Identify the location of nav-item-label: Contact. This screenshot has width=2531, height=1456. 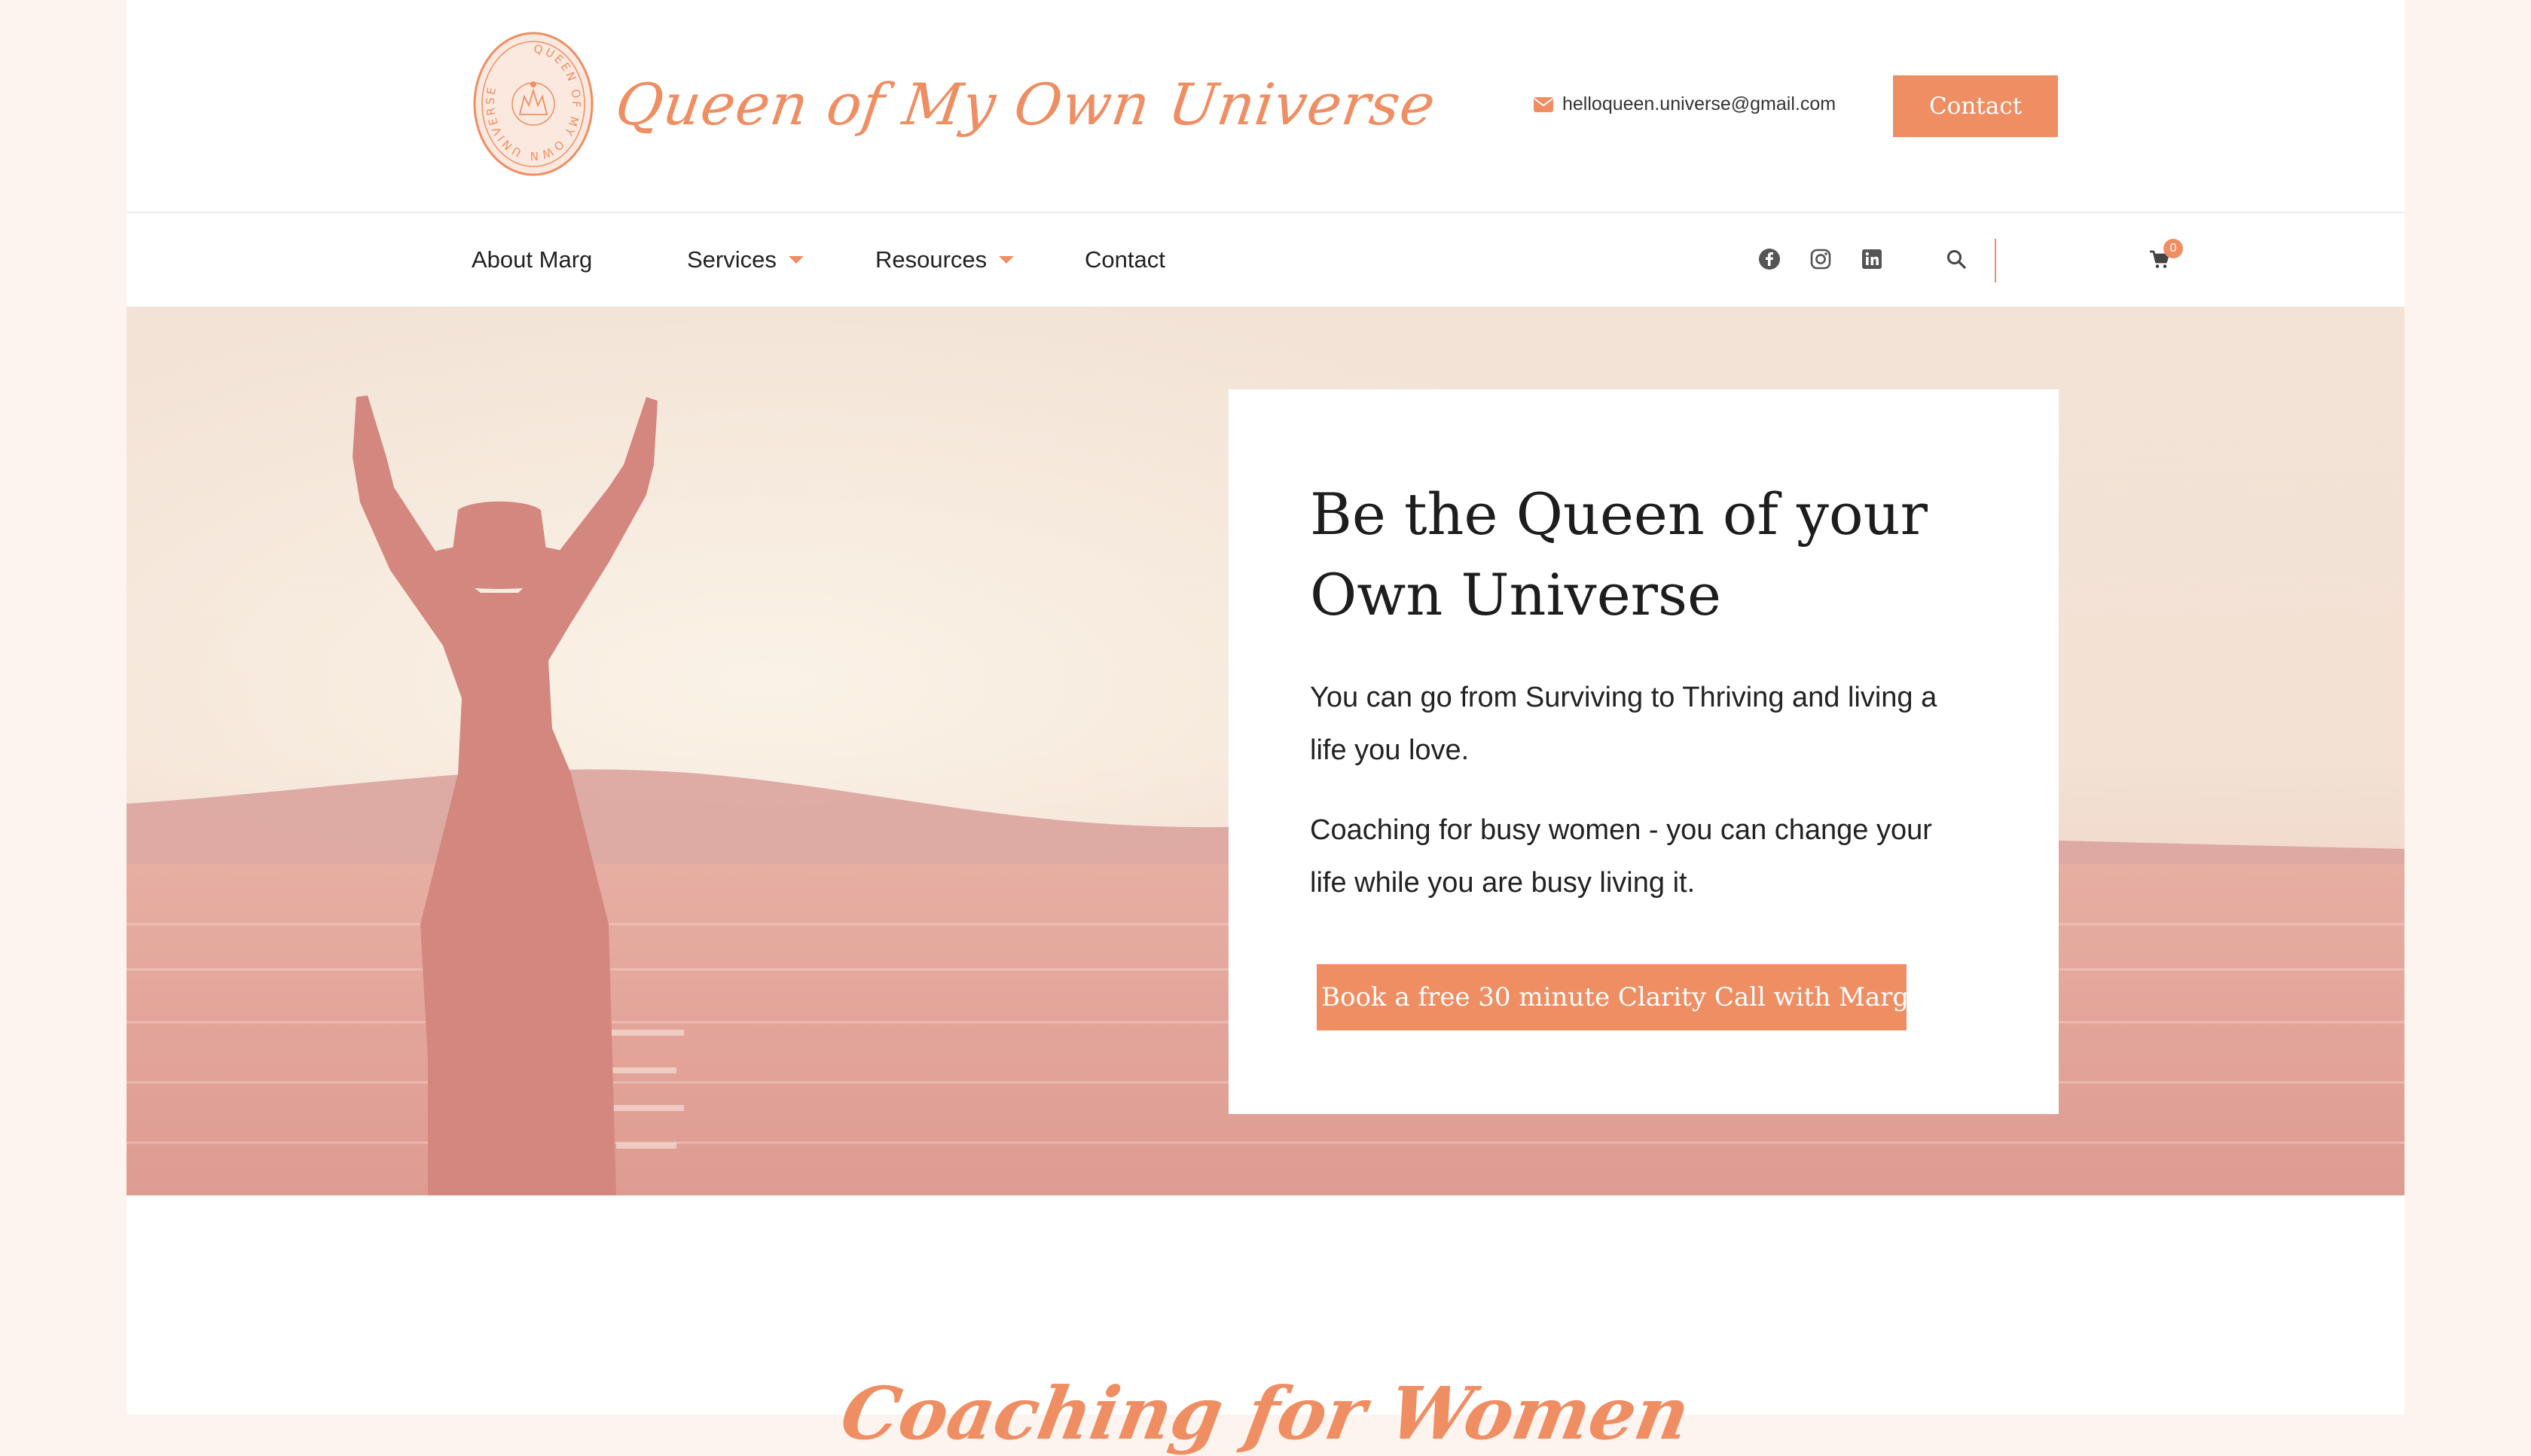
(1125, 259).